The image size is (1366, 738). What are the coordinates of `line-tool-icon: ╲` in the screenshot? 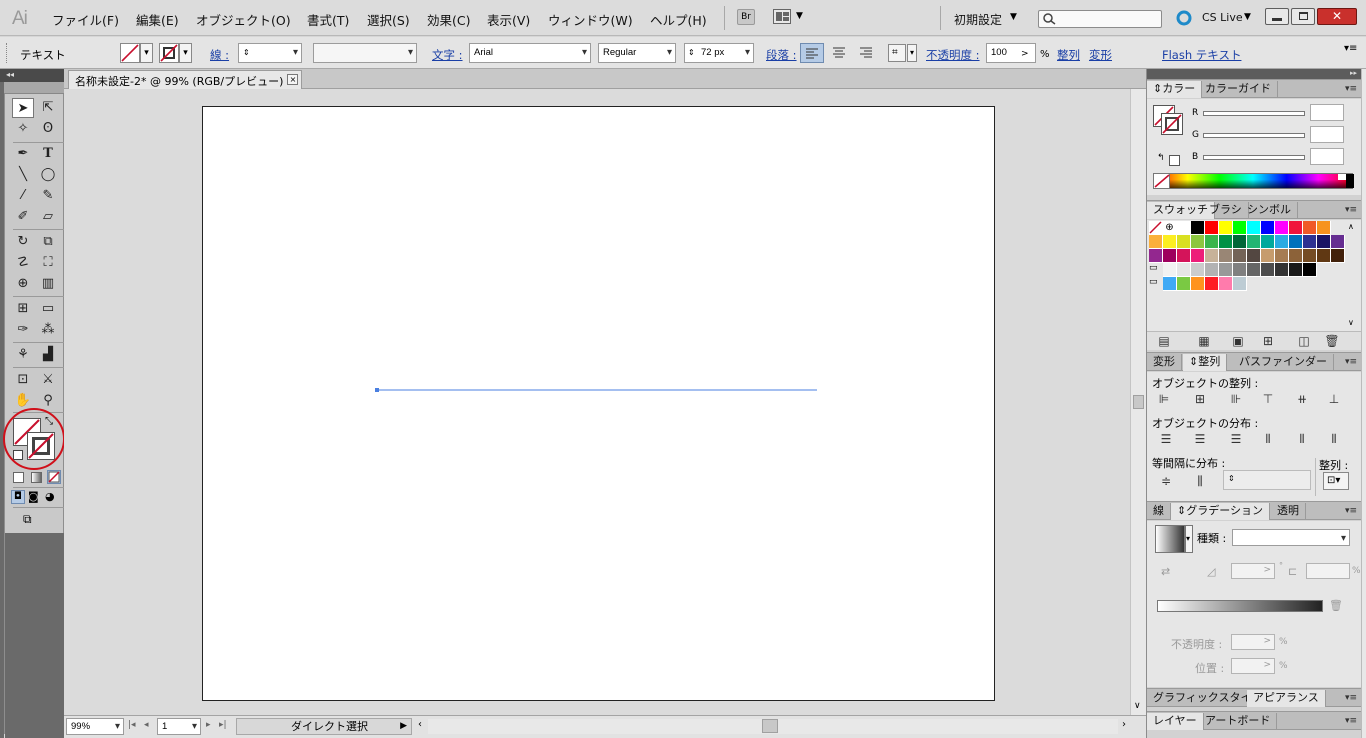 It's located at (23, 175).